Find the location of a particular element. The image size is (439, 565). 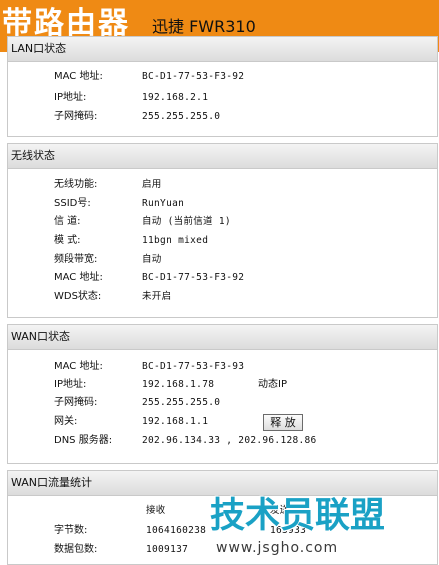

lan-mac-label: MAC 地址: is located at coordinates (78, 76).